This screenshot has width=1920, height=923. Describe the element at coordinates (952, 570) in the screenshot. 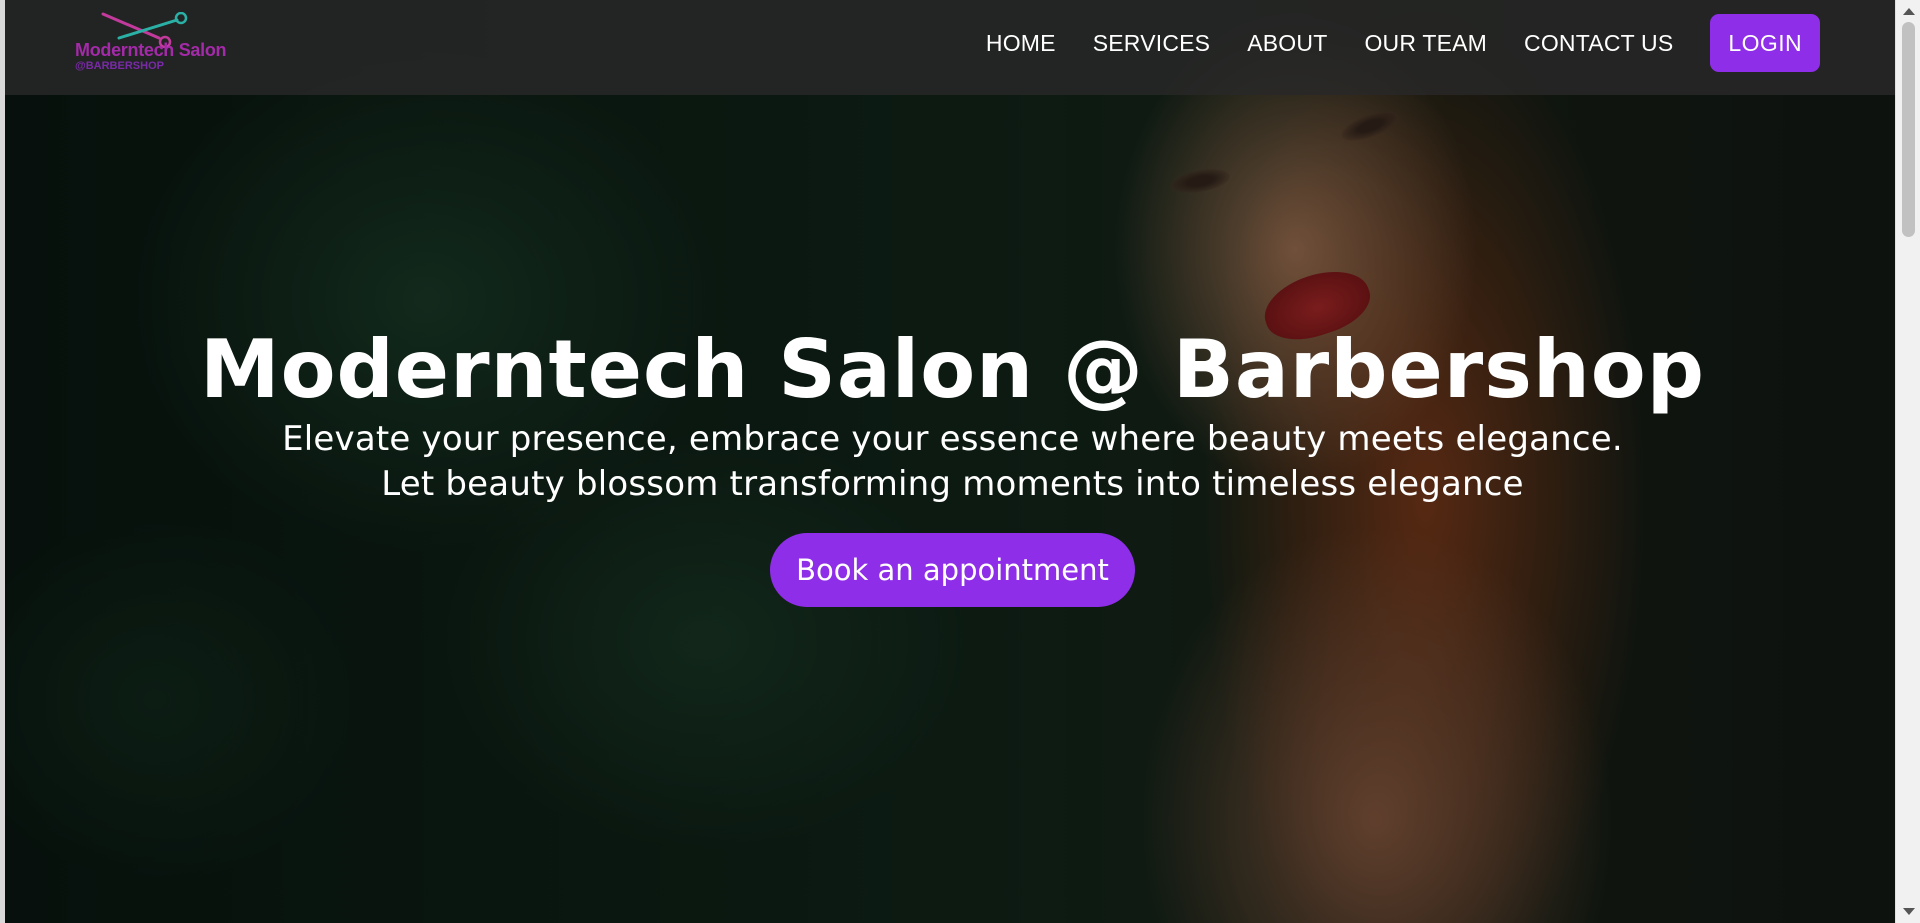

I see `book-appointment-button: Book an appointment` at that location.